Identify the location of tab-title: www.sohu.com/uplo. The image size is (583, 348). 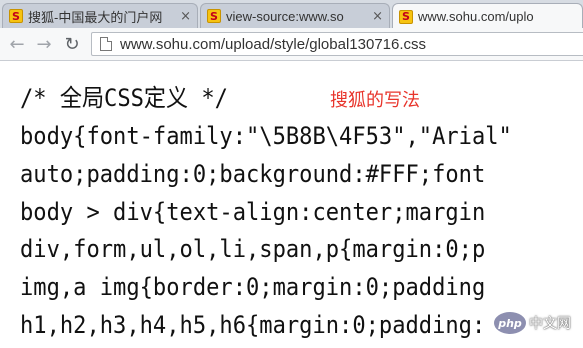
(476, 16).